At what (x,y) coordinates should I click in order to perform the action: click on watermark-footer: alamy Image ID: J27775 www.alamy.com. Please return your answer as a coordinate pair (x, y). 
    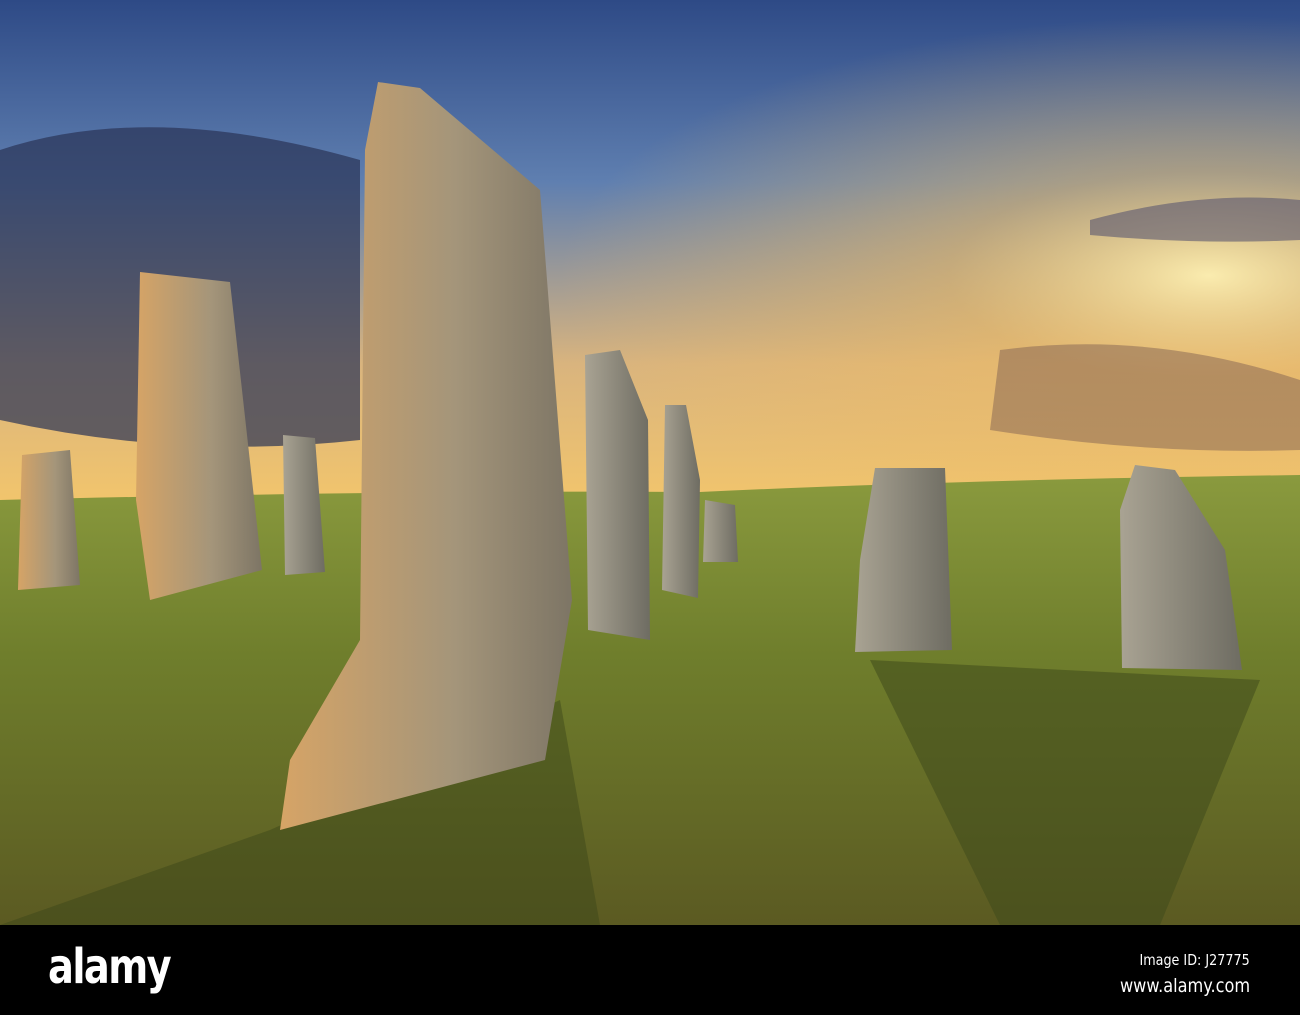
    Looking at the image, I should click on (650, 970).